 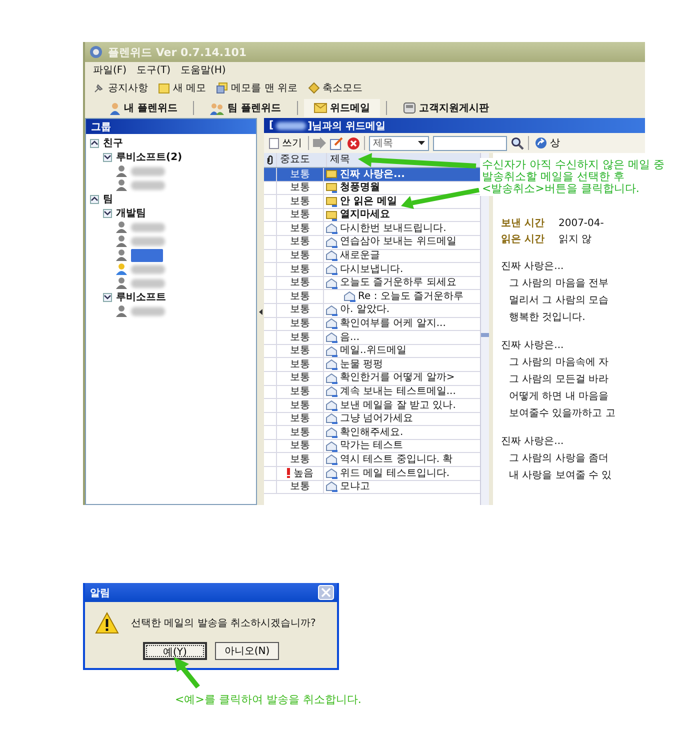 I want to click on search-icon, so click(x=517, y=143).